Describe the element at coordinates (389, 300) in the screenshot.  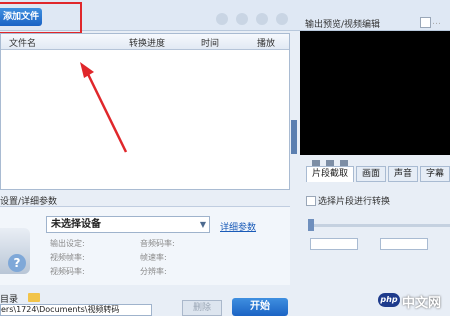
I see `watermark-logo: php` at that location.